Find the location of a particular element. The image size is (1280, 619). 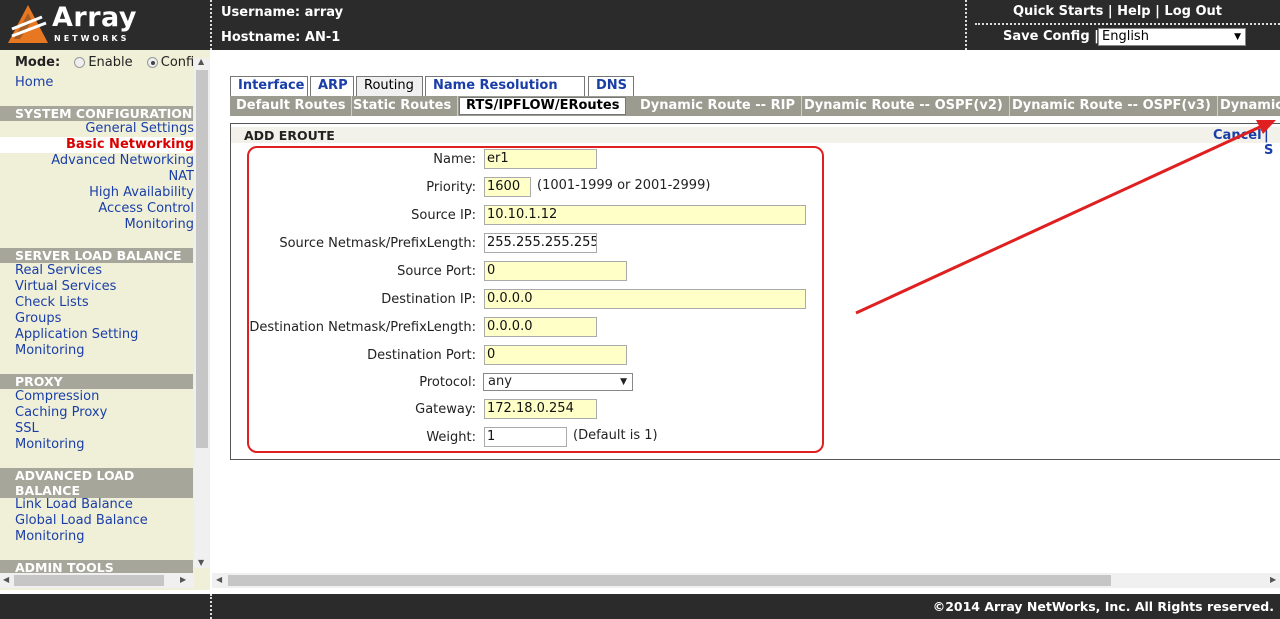

subtab-dynamic-route-ospf-v3: Dynamic Route -- OSPF(v3) is located at coordinates (1112, 106).